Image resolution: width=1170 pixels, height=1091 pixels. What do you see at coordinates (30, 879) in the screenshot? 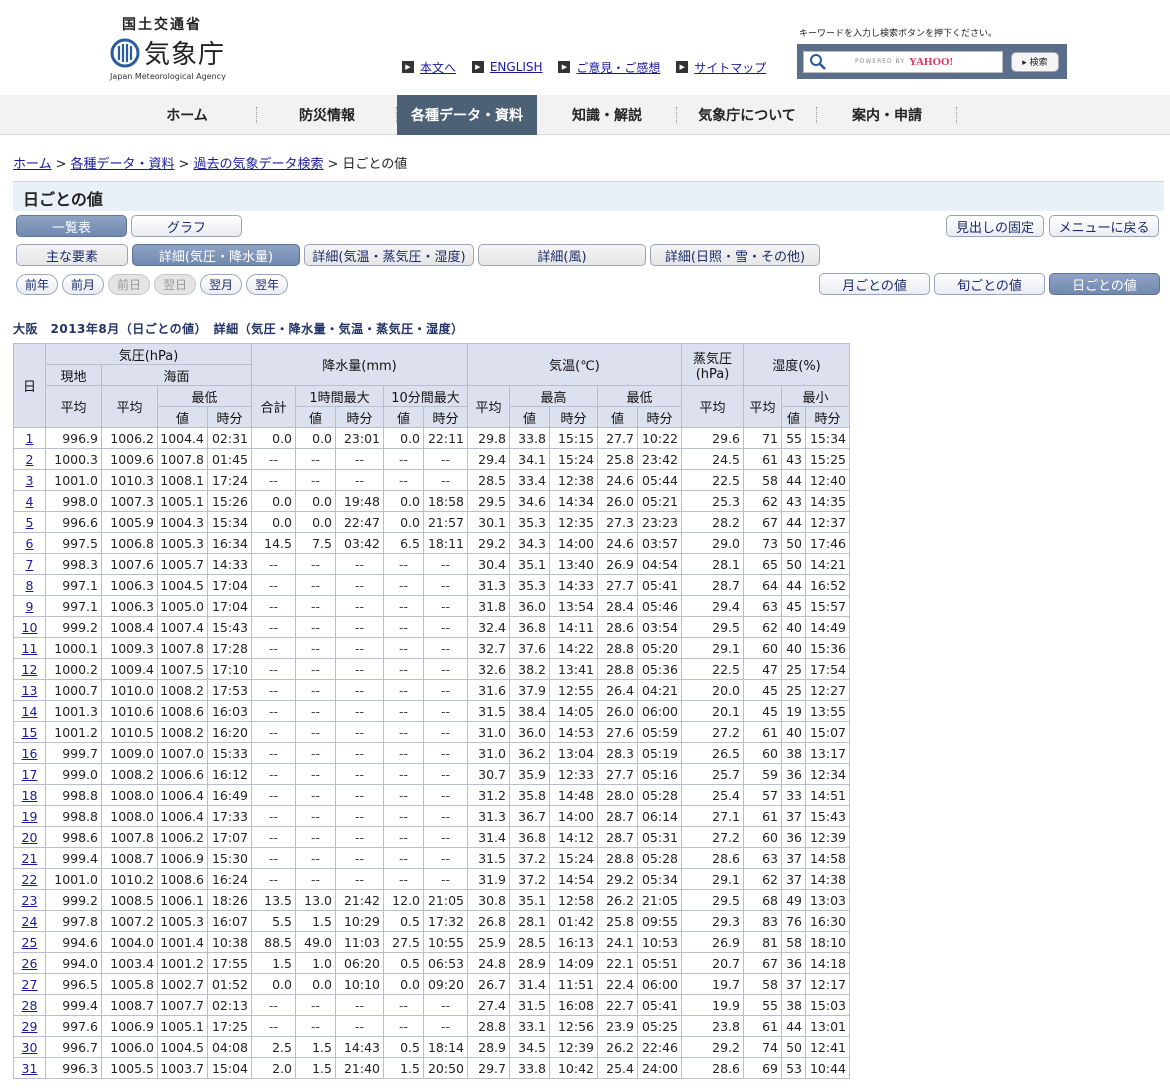
I see `day-link: 22` at bounding box center [30, 879].